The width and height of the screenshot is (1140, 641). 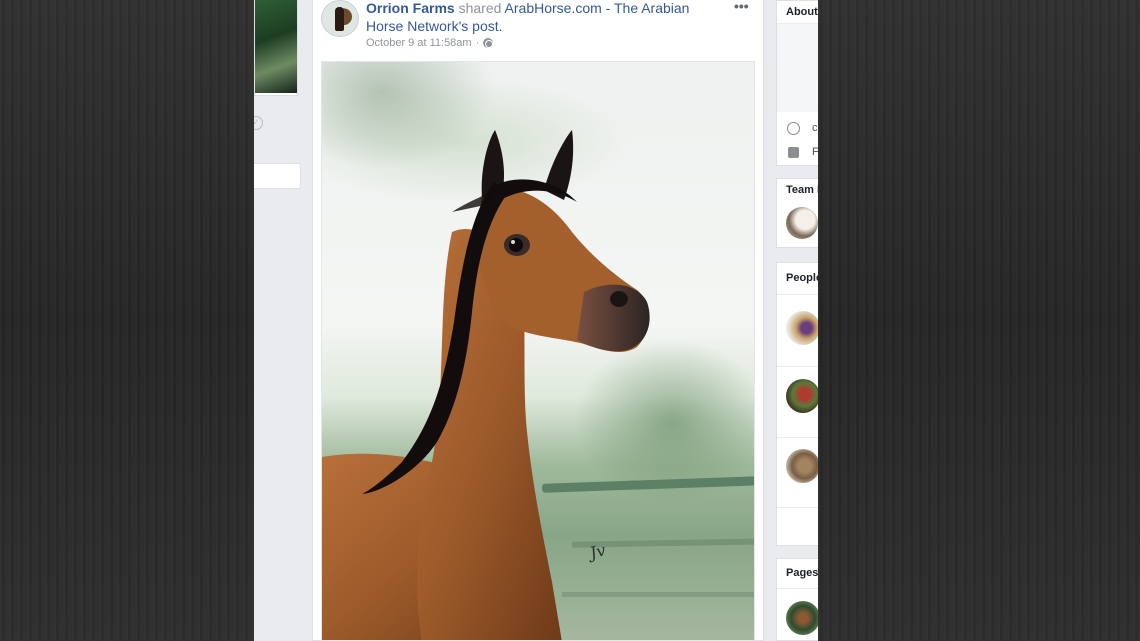 I want to click on left-input-box, so click(x=277, y=176).